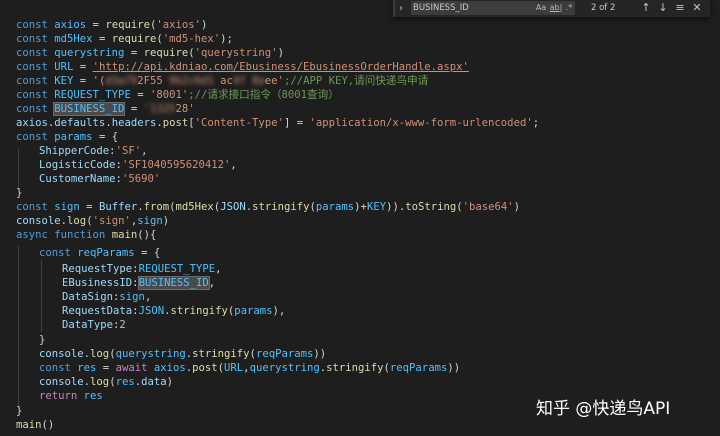 The height and width of the screenshot is (436, 720). What do you see at coordinates (80, 123) in the screenshot?
I see `token: defaults` at bounding box center [80, 123].